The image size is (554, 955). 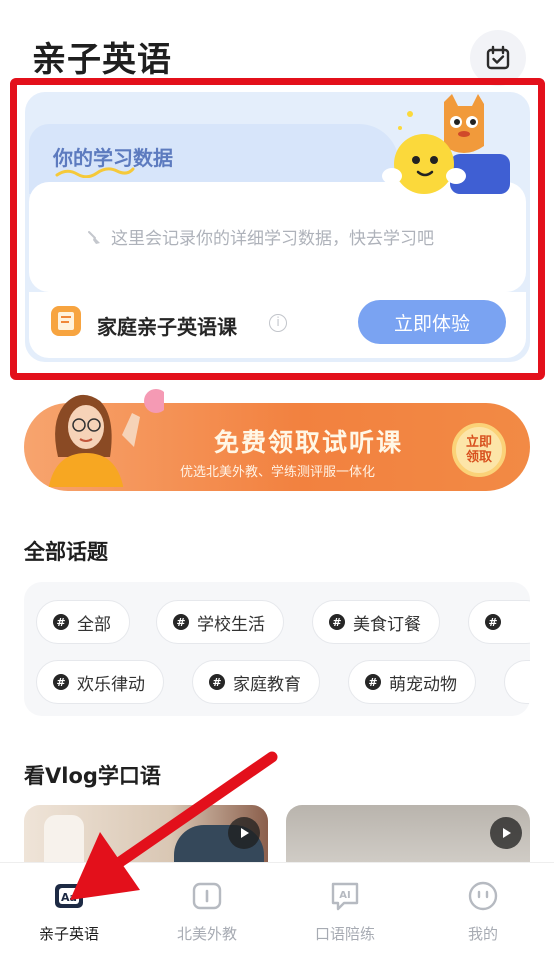 I want to click on topics-section-title: 全部话题, so click(x=66, y=552).